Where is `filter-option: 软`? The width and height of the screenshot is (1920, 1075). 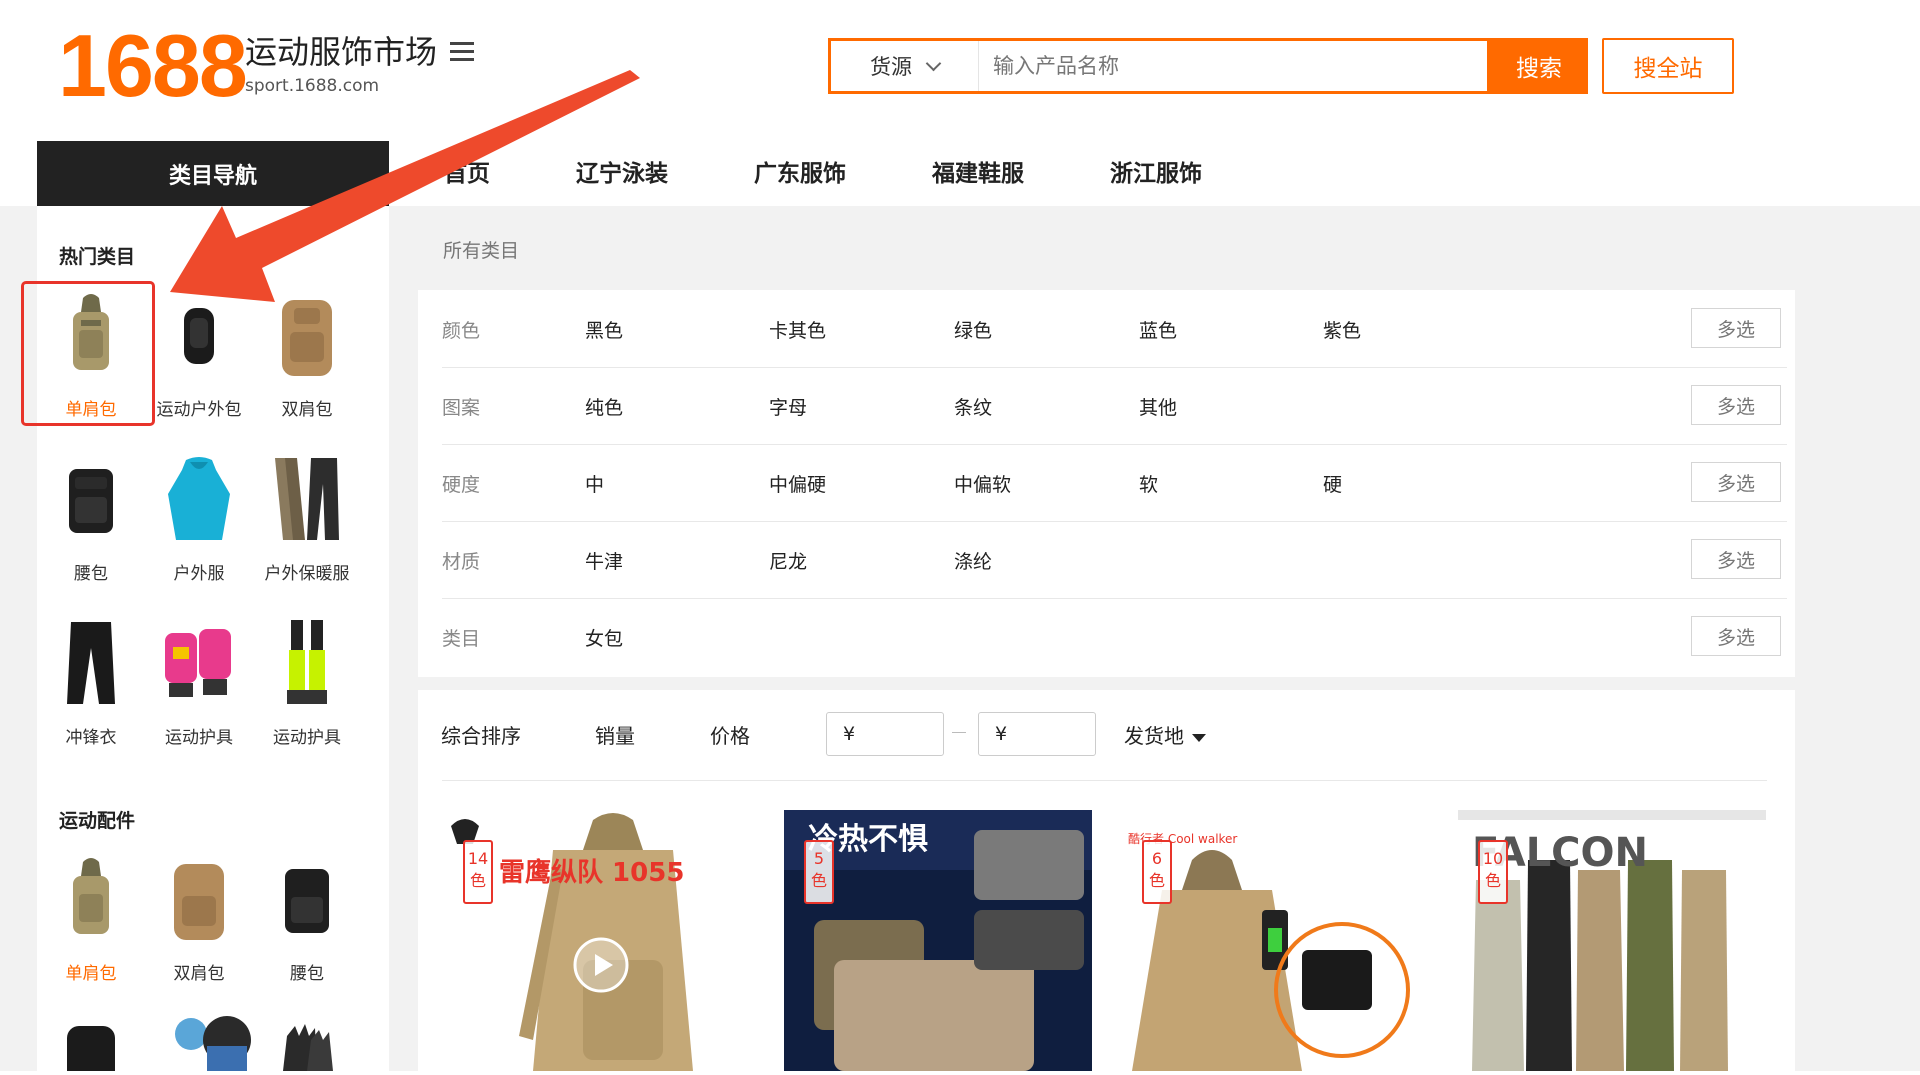 filter-option: 软 is located at coordinates (1148, 483).